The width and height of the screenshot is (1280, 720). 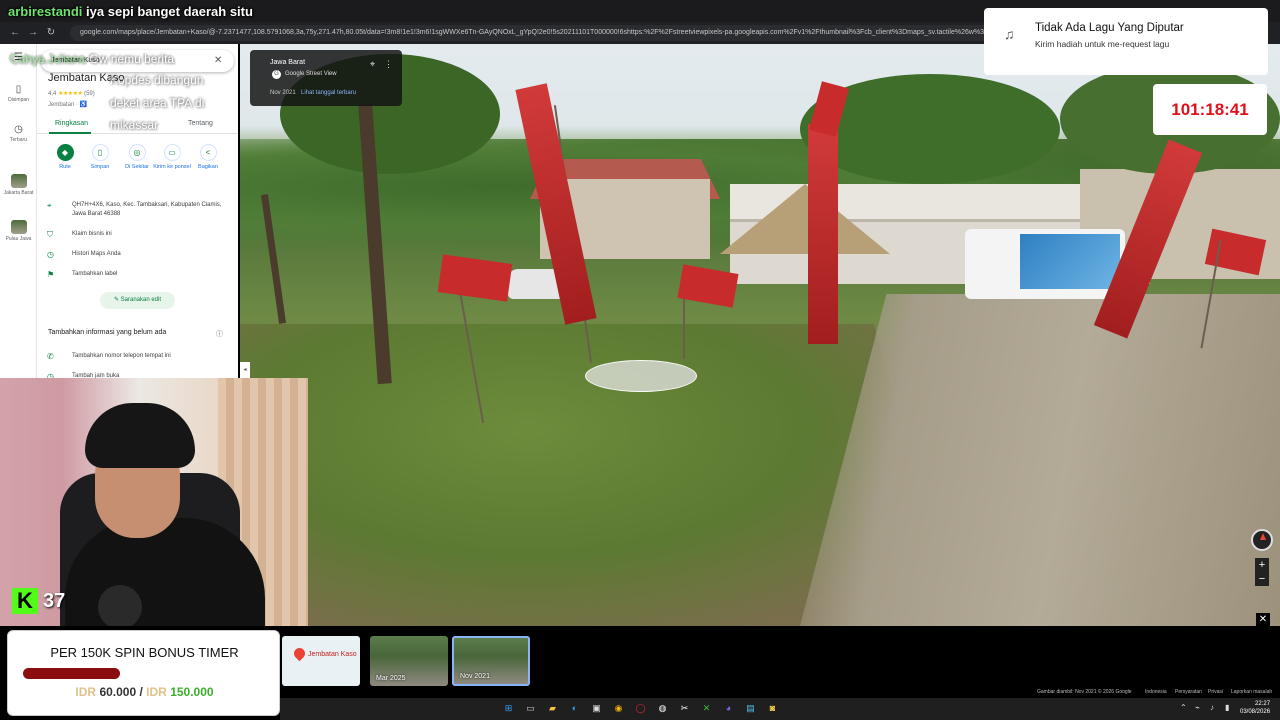 I want to click on zoom-out-button: −, so click(x=1262, y=579).